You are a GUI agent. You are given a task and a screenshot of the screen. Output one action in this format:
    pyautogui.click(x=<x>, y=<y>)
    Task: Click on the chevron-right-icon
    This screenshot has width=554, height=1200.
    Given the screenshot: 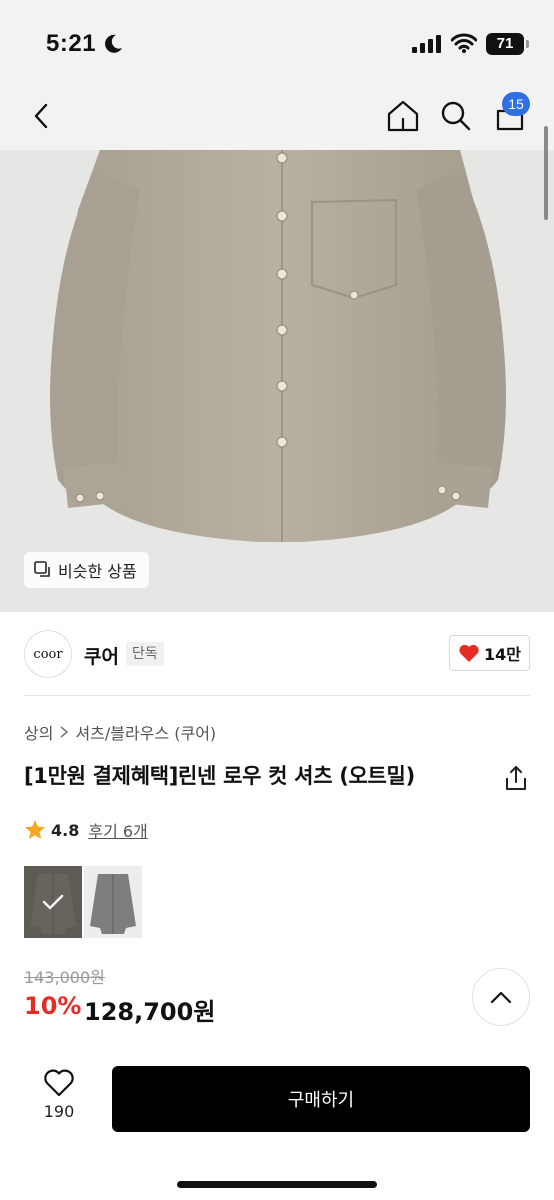 What is the action you would take?
    pyautogui.click(x=64, y=732)
    